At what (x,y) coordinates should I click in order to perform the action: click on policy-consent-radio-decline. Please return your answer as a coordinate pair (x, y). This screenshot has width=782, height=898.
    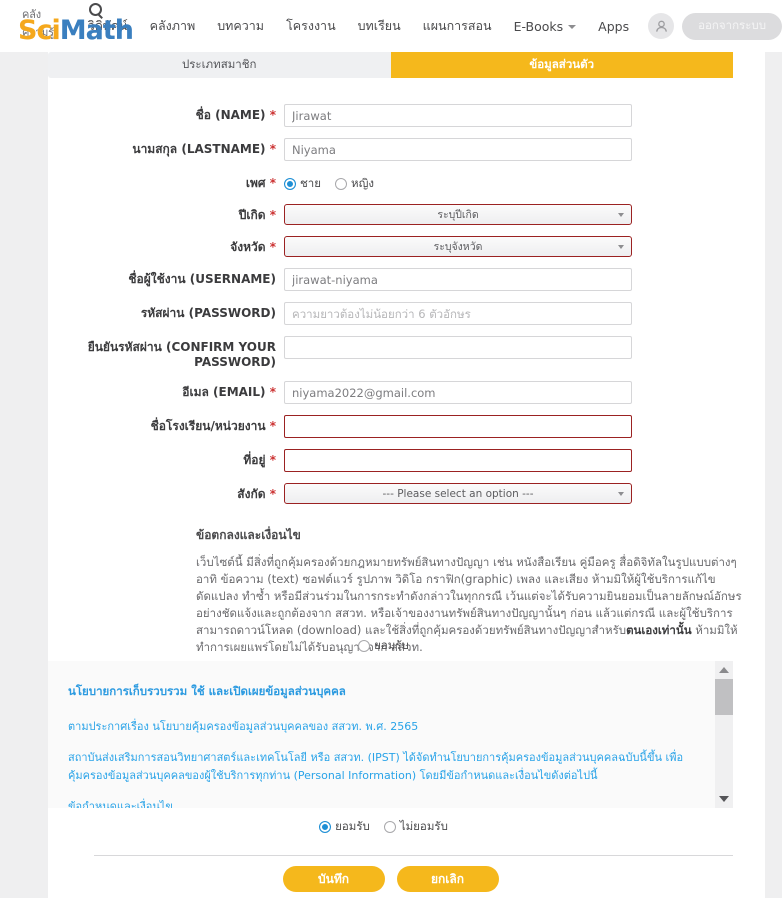
    Looking at the image, I should click on (389, 827).